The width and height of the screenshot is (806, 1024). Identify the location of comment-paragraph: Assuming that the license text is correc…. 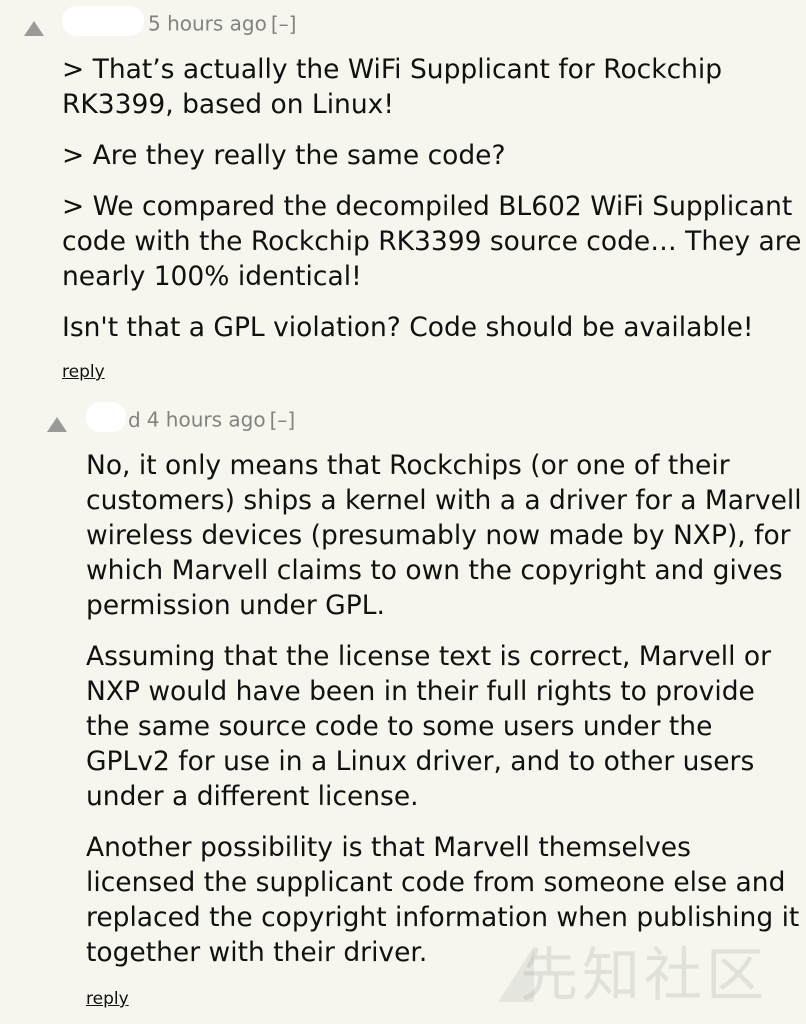
(429, 726).